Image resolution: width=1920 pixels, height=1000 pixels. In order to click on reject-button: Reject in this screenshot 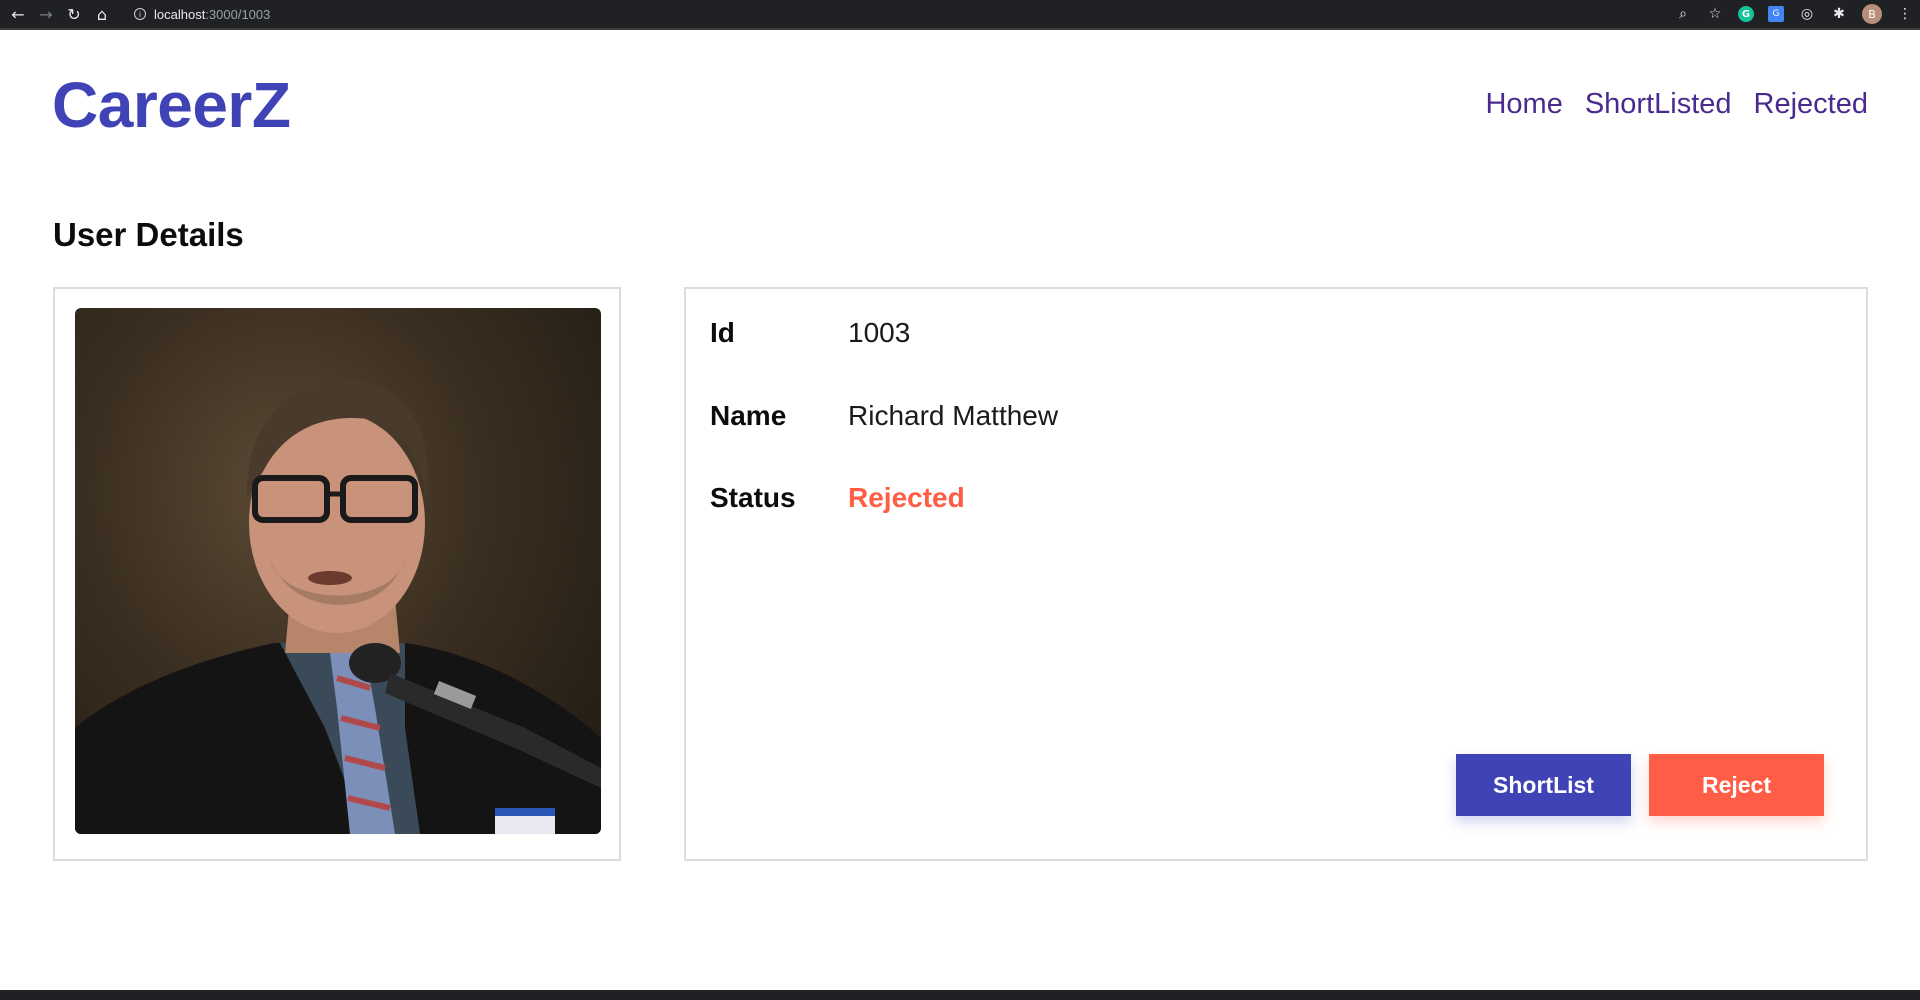, I will do `click(1736, 785)`.